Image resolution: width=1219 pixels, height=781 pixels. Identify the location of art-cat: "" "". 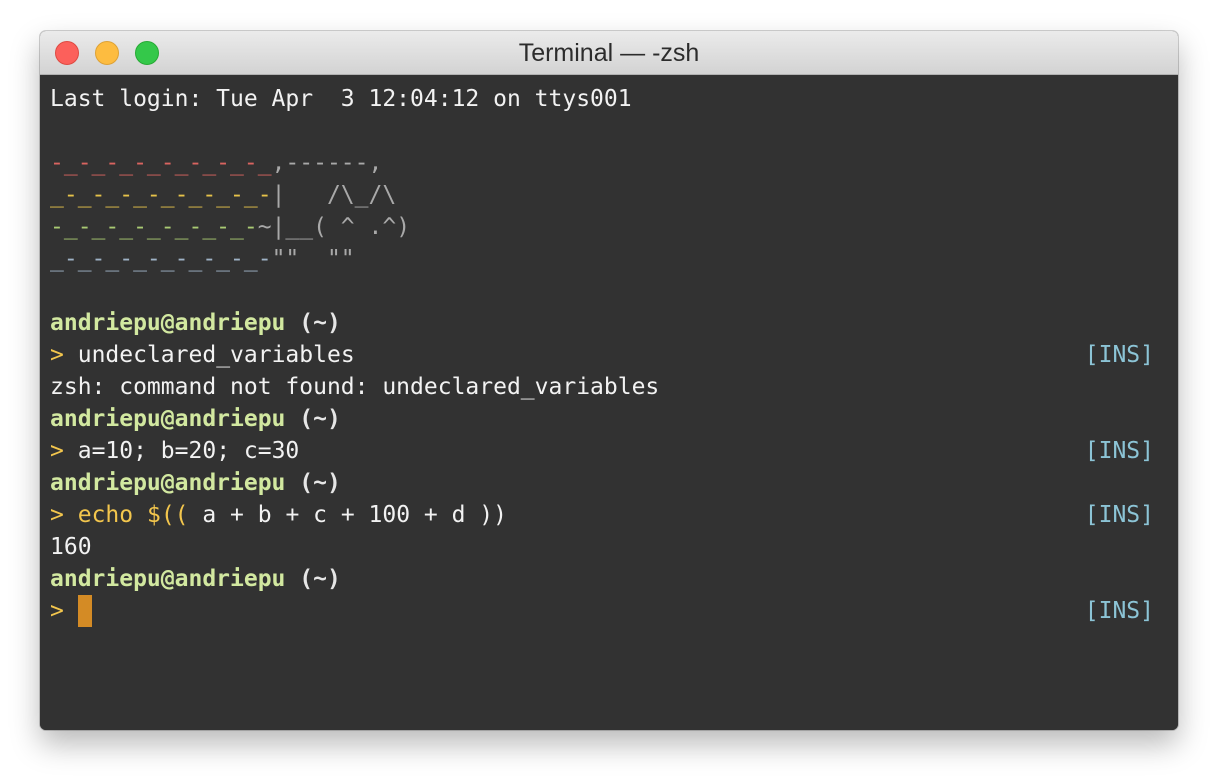
(313, 259).